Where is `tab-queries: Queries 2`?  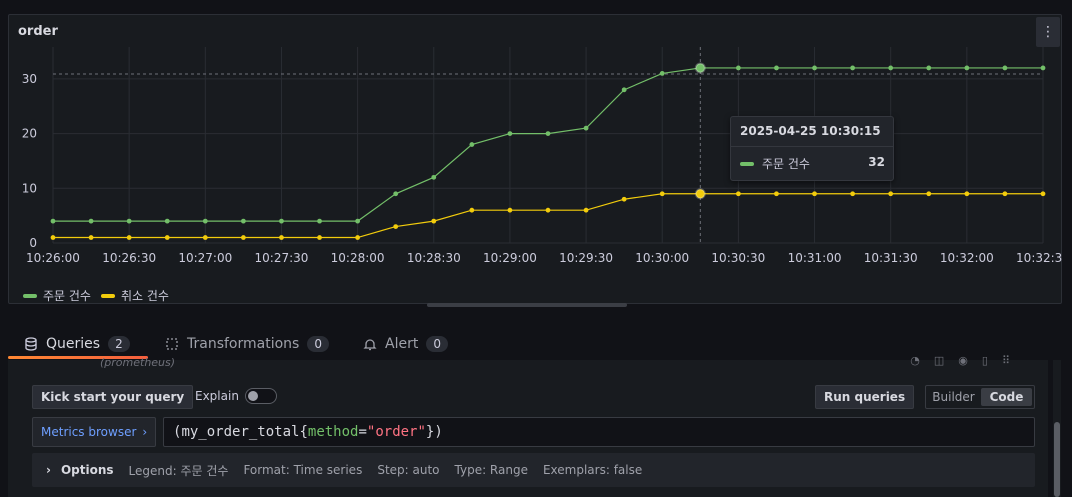 tab-queries: Queries 2 is located at coordinates (77, 344).